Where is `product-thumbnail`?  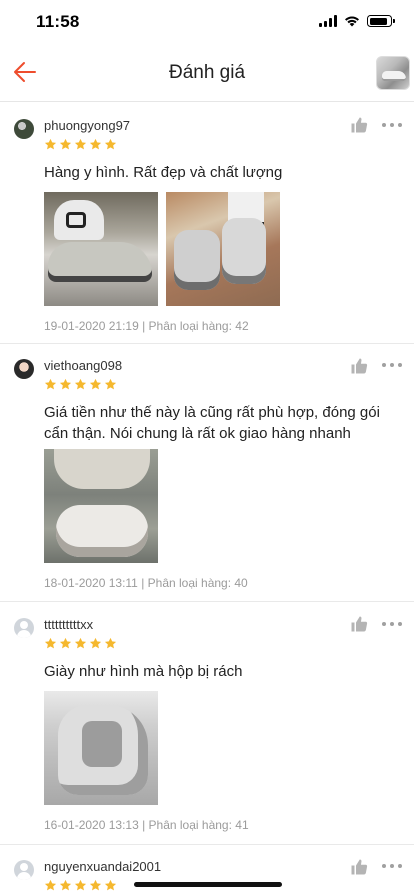 product-thumbnail is located at coordinates (393, 73).